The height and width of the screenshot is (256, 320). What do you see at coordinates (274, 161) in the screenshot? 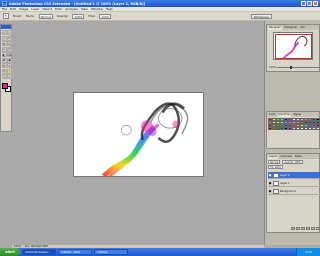
I see `blend-mode-select: Normal` at bounding box center [274, 161].